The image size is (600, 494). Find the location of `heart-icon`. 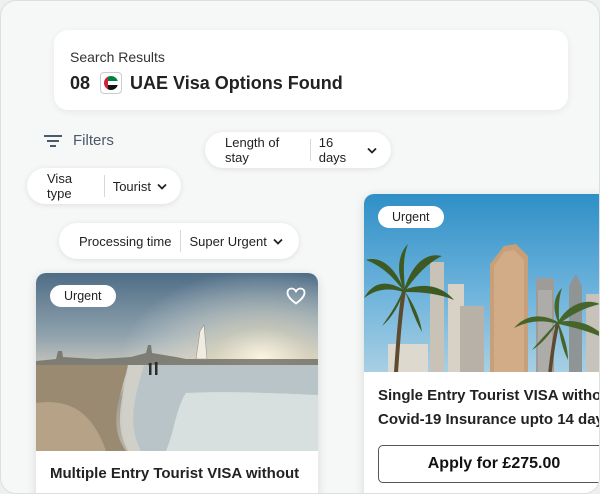

heart-icon is located at coordinates (296, 298).